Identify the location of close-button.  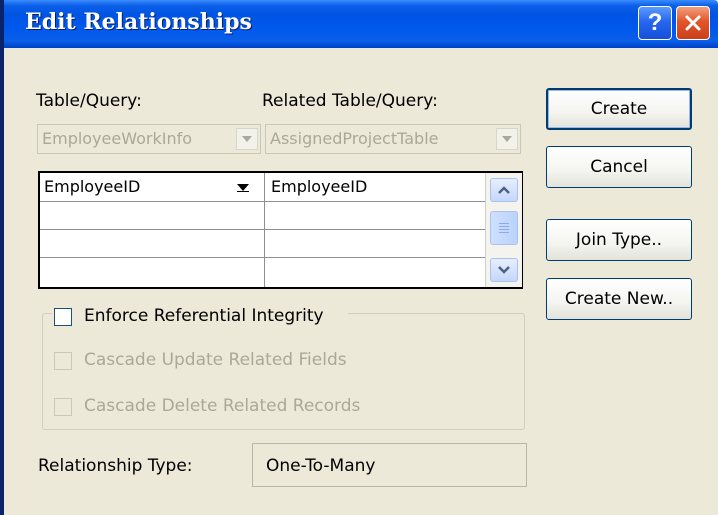
(693, 23).